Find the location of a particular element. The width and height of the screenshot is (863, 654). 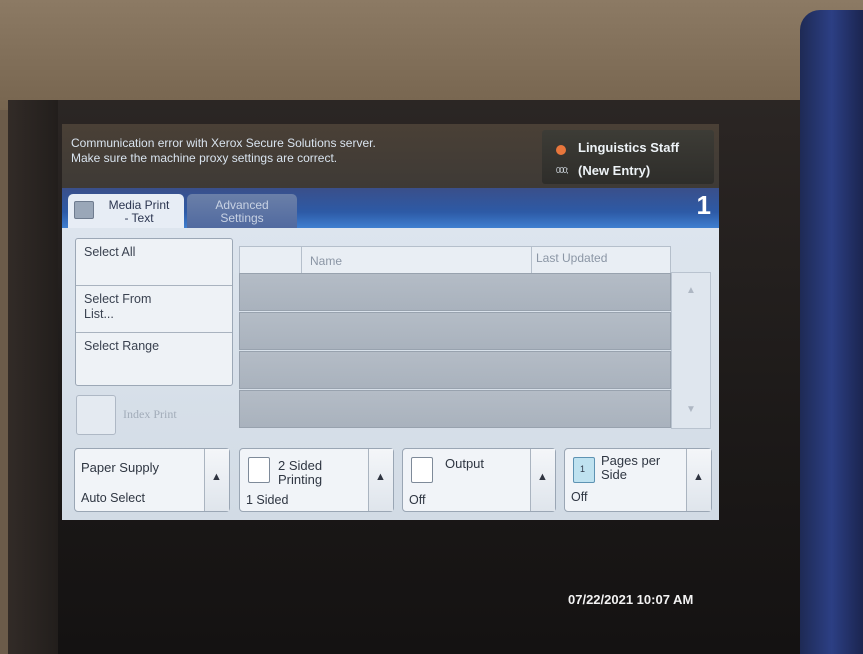

user-name: Linguistics Staff is located at coordinates (629, 147).